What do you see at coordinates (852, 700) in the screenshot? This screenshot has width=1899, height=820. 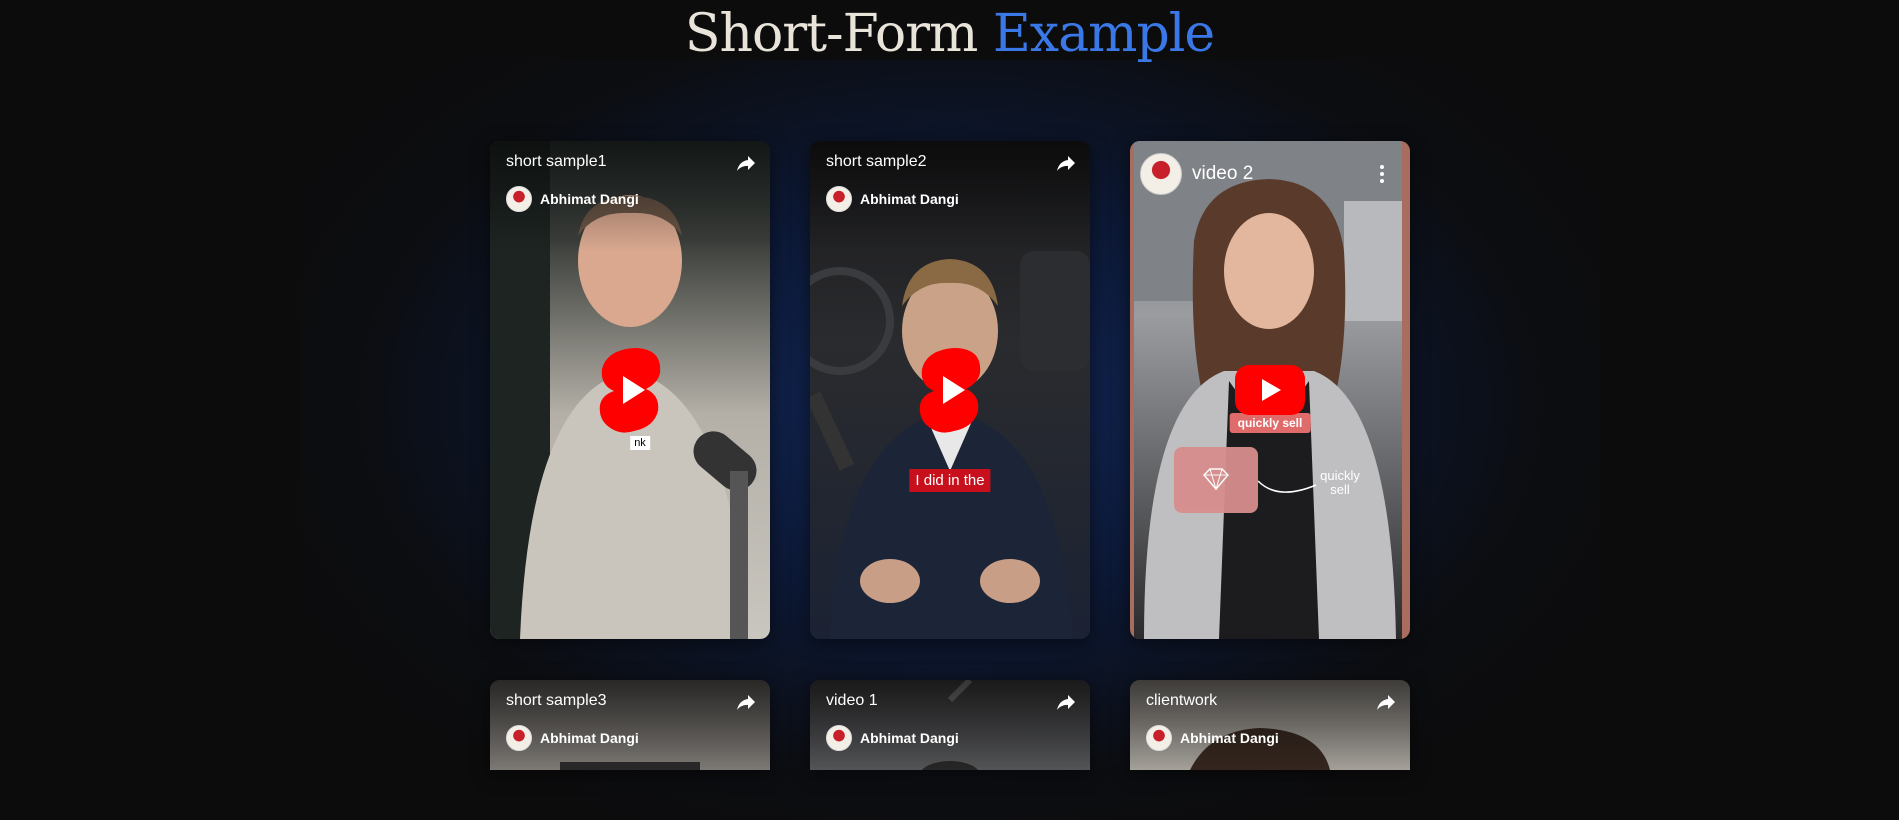 I see `card-title: video 1` at bounding box center [852, 700].